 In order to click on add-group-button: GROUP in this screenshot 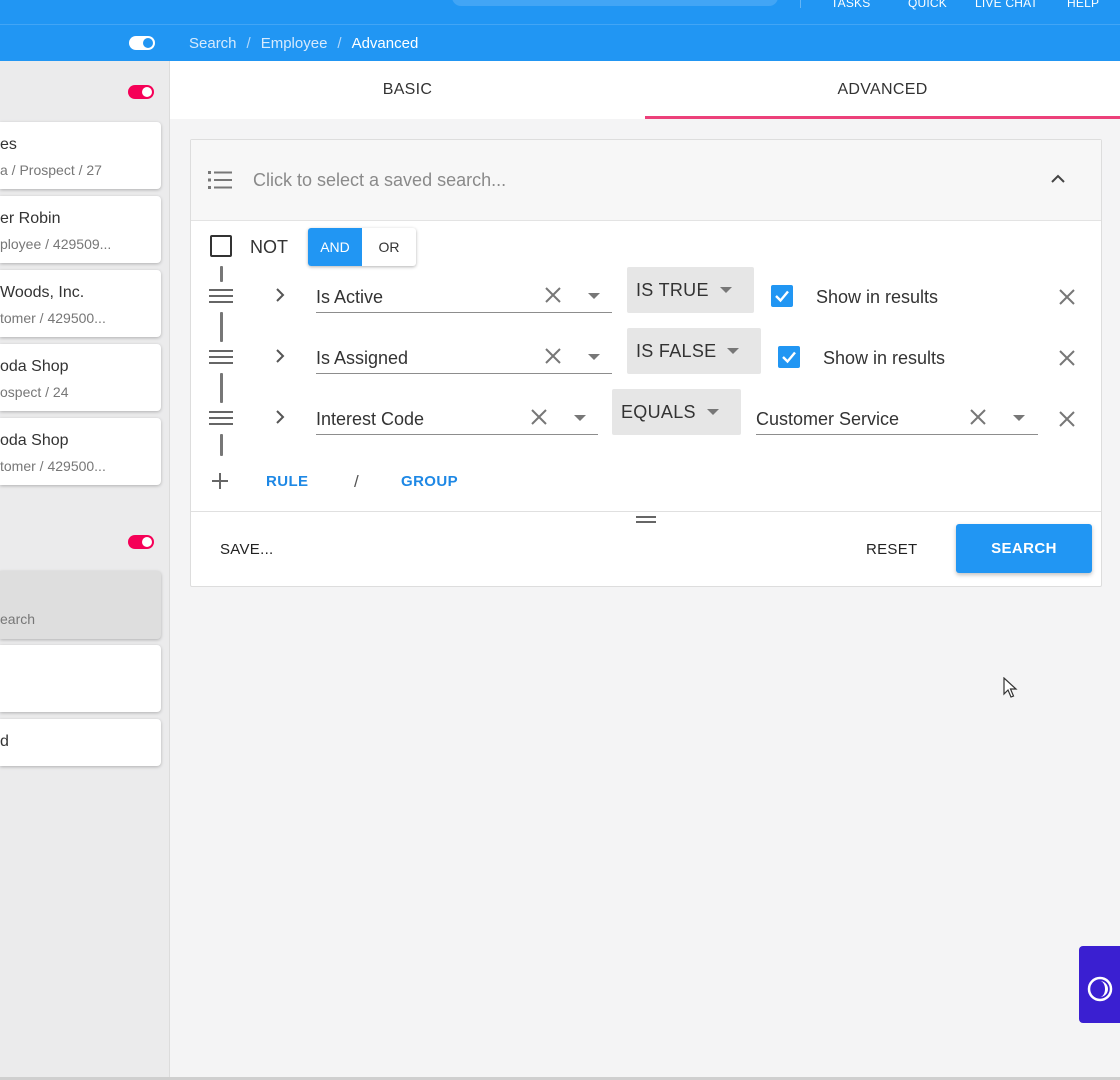, I will do `click(429, 481)`.